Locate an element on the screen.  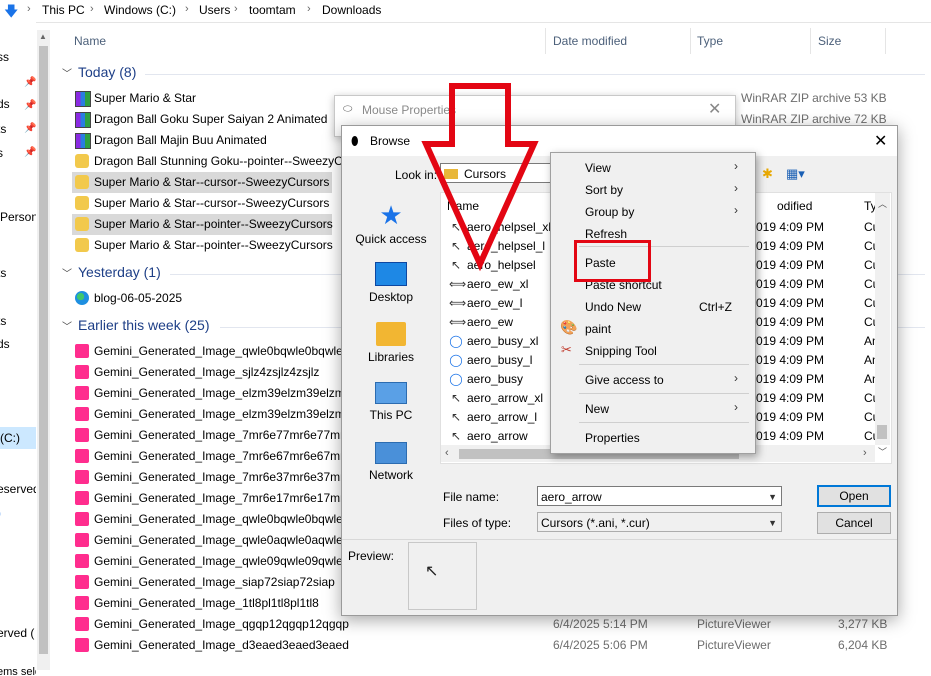
file-row: Gemini_Generated_Image_1tl8pl1tl8pl1tl8 is located at coordinates (202, 603).